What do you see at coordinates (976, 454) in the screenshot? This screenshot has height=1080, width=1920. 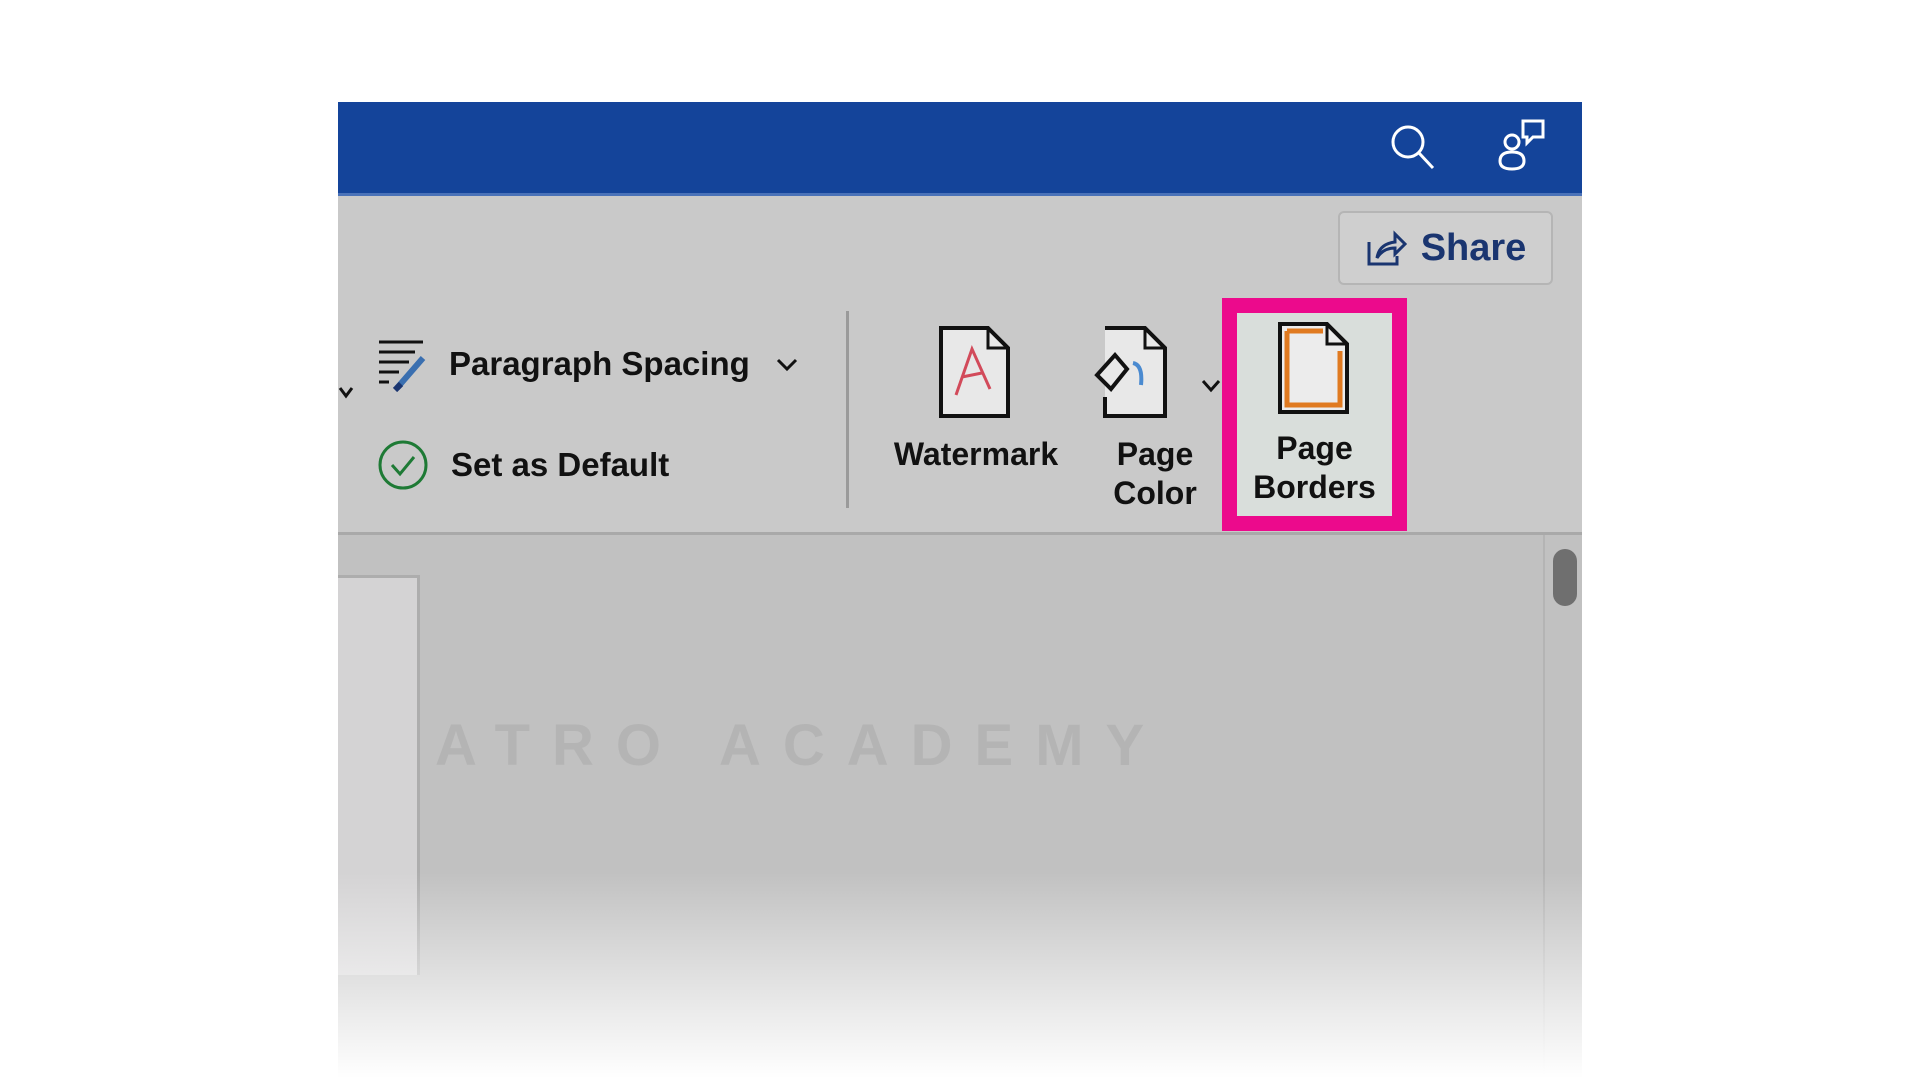 I see `watermark-label: Watermark` at bounding box center [976, 454].